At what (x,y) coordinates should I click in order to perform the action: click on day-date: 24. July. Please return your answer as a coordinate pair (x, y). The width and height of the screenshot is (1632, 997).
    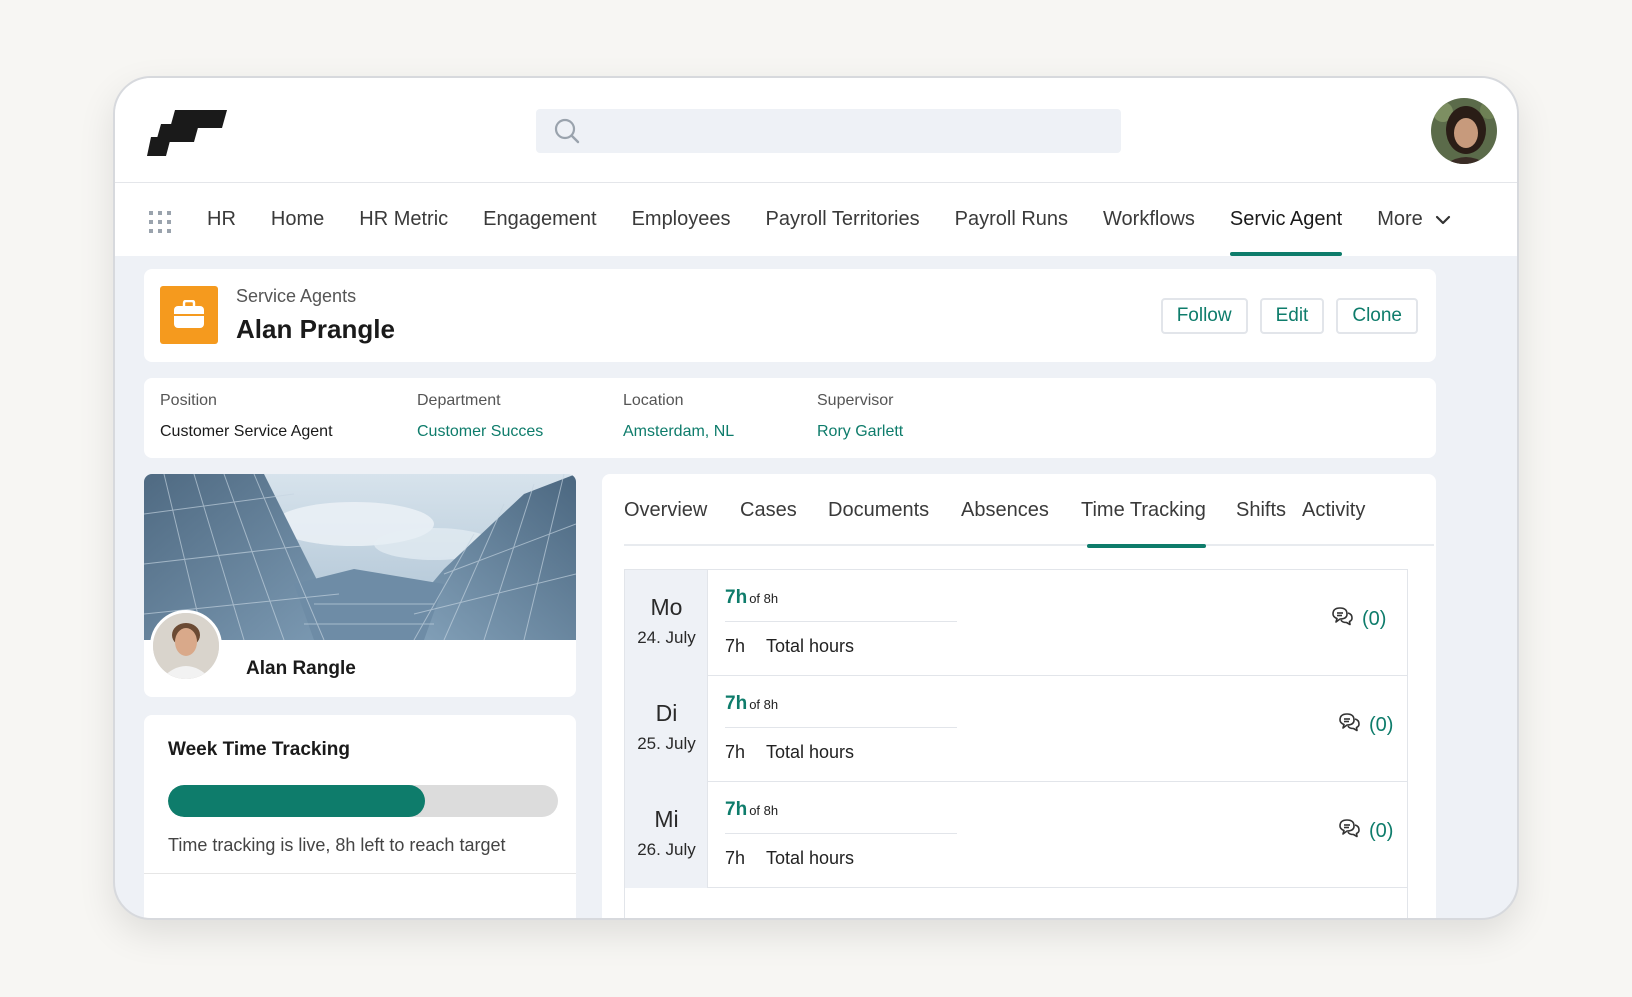
    Looking at the image, I should click on (666, 637).